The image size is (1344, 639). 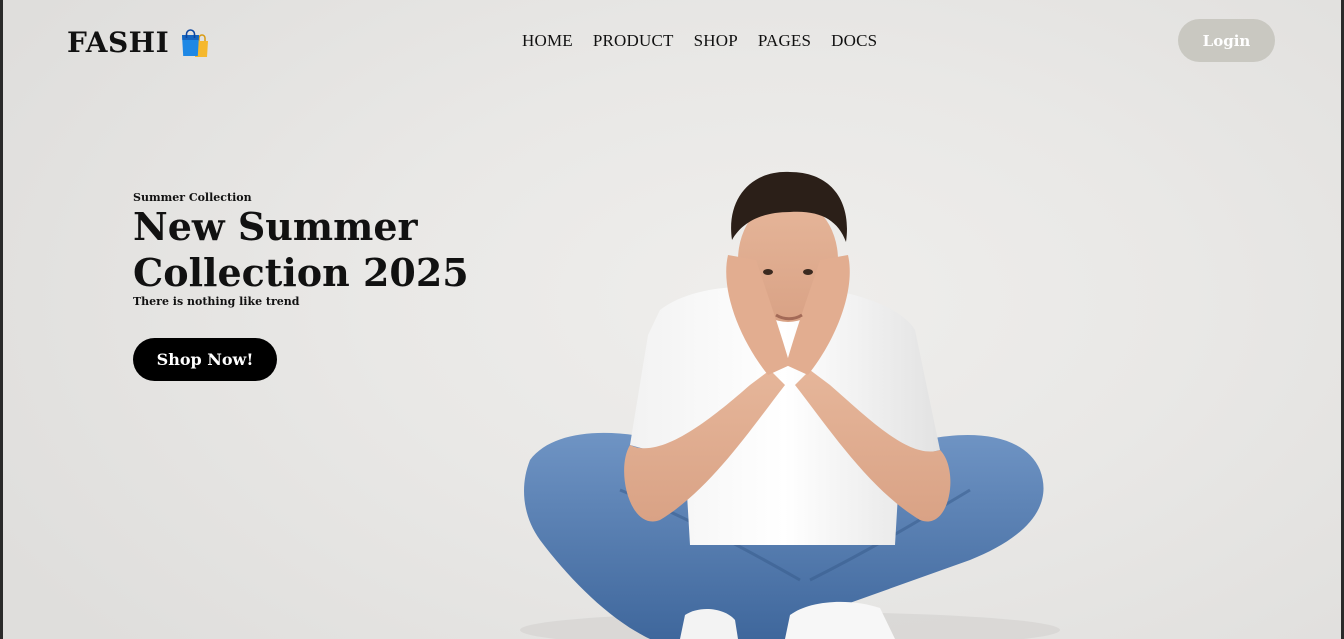 I want to click on hero-eyebrow: Summer Collection, so click(x=192, y=197).